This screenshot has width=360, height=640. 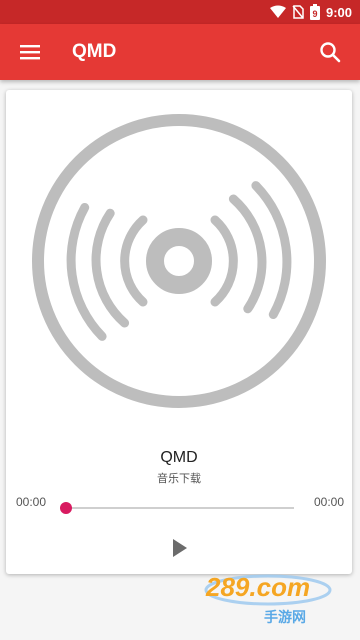 What do you see at coordinates (328, 502) in the screenshot?
I see `total-time: 00:00` at bounding box center [328, 502].